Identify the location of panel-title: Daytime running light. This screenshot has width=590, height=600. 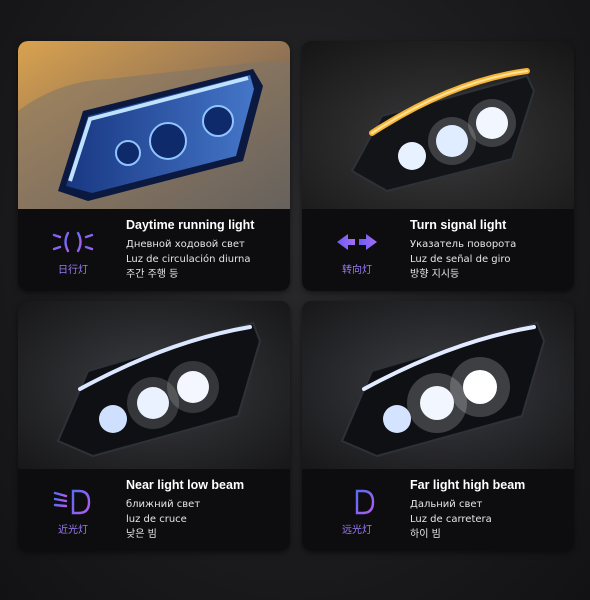
(190, 225).